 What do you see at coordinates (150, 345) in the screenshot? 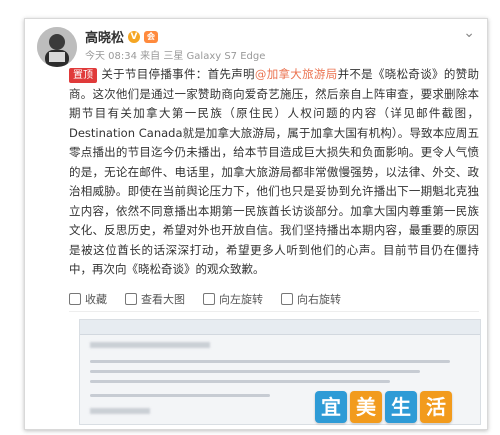
I see `email-blurred-header` at bounding box center [150, 345].